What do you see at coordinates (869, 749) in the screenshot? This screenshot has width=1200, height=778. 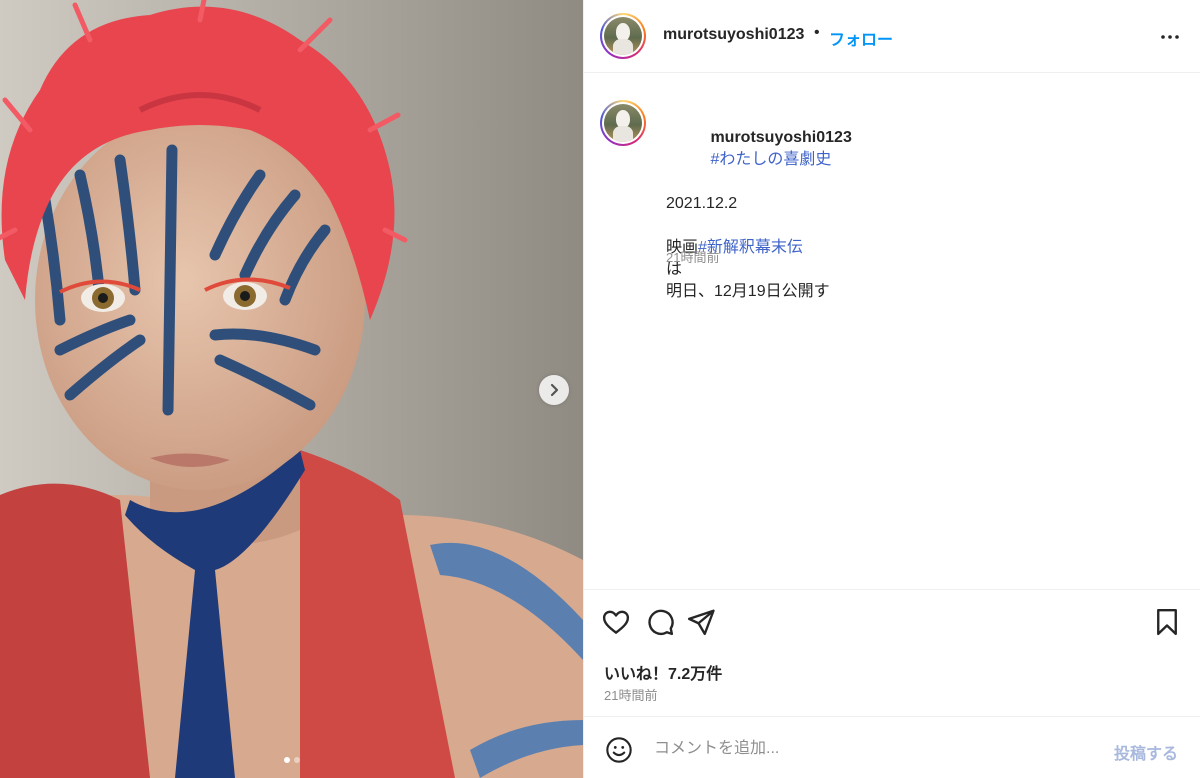 I see `comment-input` at bounding box center [869, 749].